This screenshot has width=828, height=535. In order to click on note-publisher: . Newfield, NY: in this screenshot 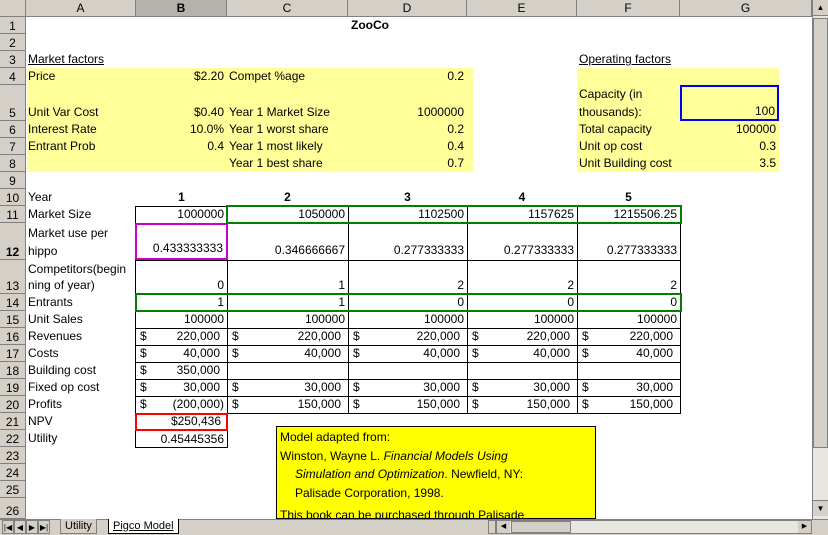, I will do `click(484, 474)`.